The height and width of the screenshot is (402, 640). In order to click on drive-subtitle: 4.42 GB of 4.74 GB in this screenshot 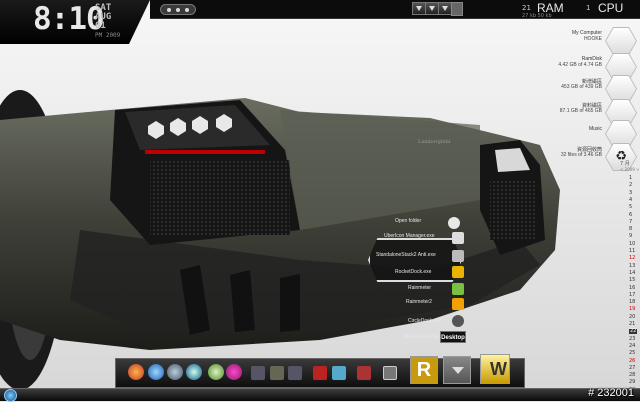, I will do `click(580, 65)`.